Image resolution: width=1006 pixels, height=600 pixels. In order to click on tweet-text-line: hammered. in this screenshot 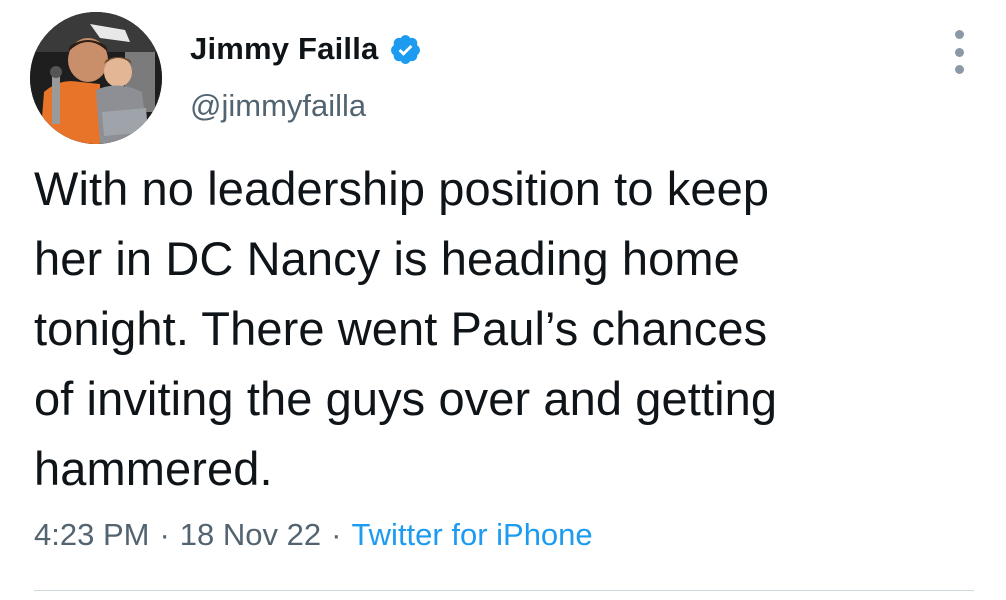, I will do `click(153, 468)`.